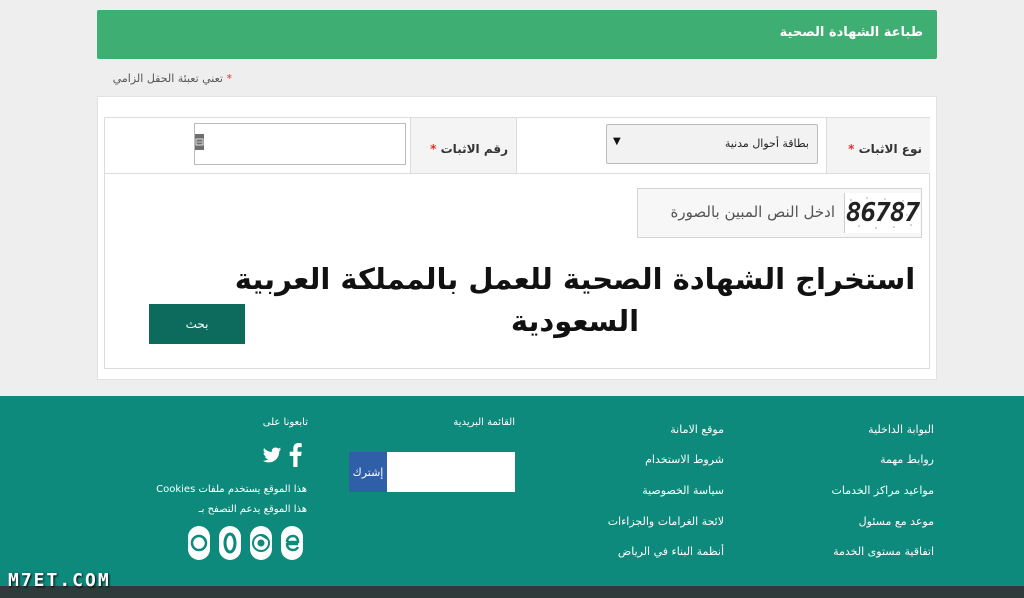 The width and height of the screenshot is (1024, 598). What do you see at coordinates (901, 429) in the screenshot?
I see `footer-link-internal-portal: البوابة الداخلية` at bounding box center [901, 429].